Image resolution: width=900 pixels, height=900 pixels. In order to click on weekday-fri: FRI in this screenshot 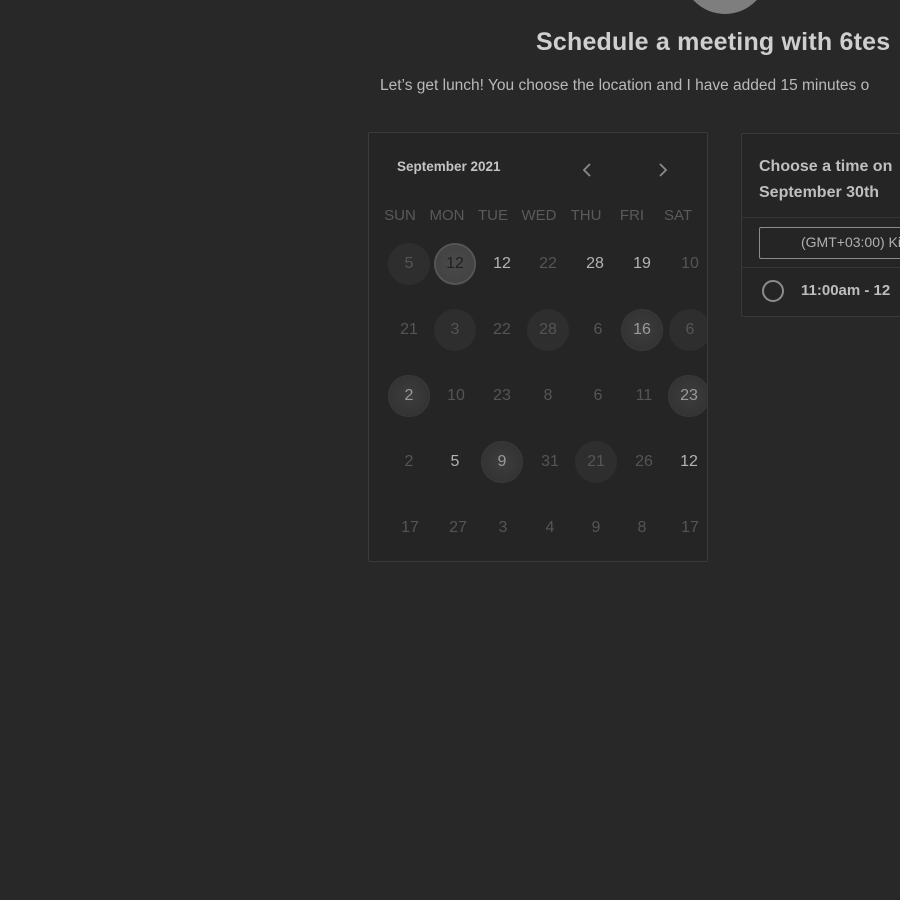, I will do `click(632, 215)`.